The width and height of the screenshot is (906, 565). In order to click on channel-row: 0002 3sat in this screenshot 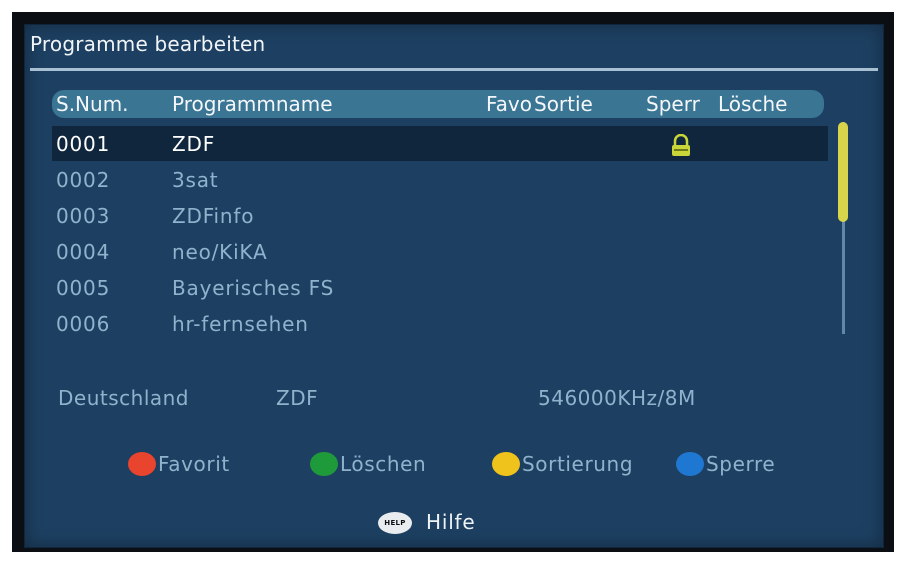, I will do `click(440, 179)`.